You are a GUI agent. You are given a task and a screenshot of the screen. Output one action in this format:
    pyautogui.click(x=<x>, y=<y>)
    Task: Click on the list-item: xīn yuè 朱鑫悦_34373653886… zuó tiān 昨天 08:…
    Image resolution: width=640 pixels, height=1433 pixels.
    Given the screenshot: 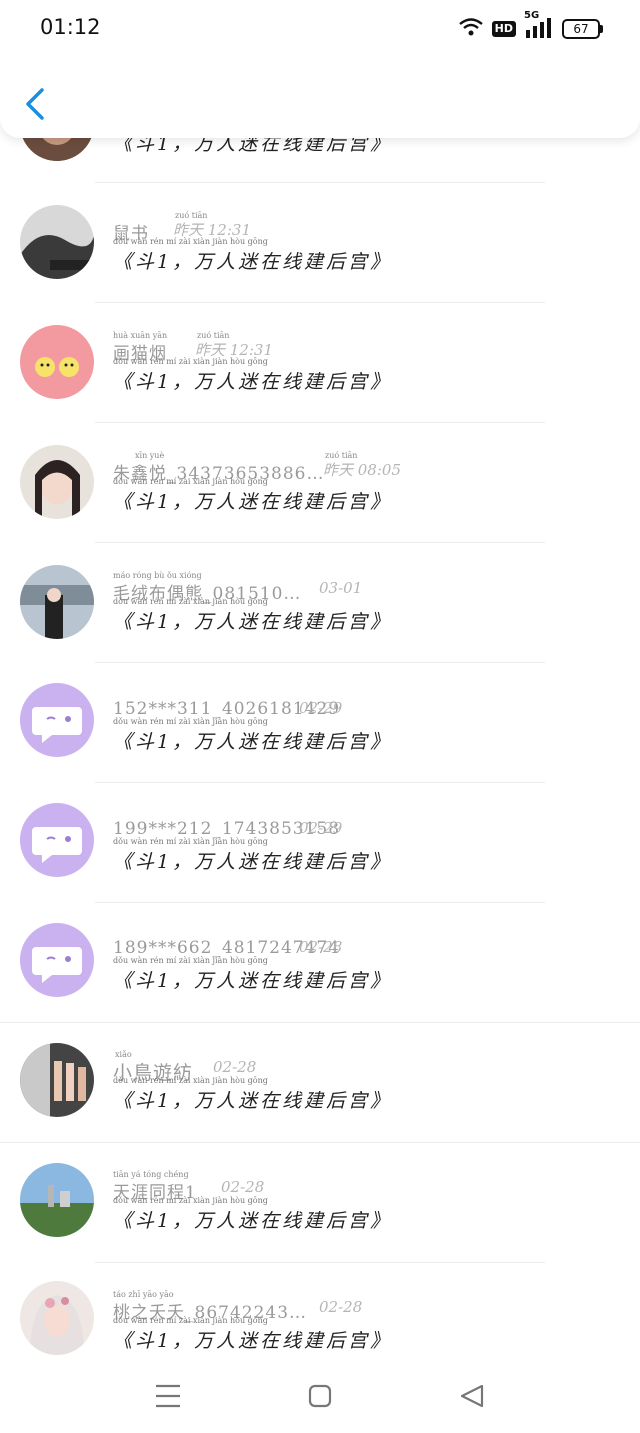 What is the action you would take?
    pyautogui.click(x=320, y=483)
    